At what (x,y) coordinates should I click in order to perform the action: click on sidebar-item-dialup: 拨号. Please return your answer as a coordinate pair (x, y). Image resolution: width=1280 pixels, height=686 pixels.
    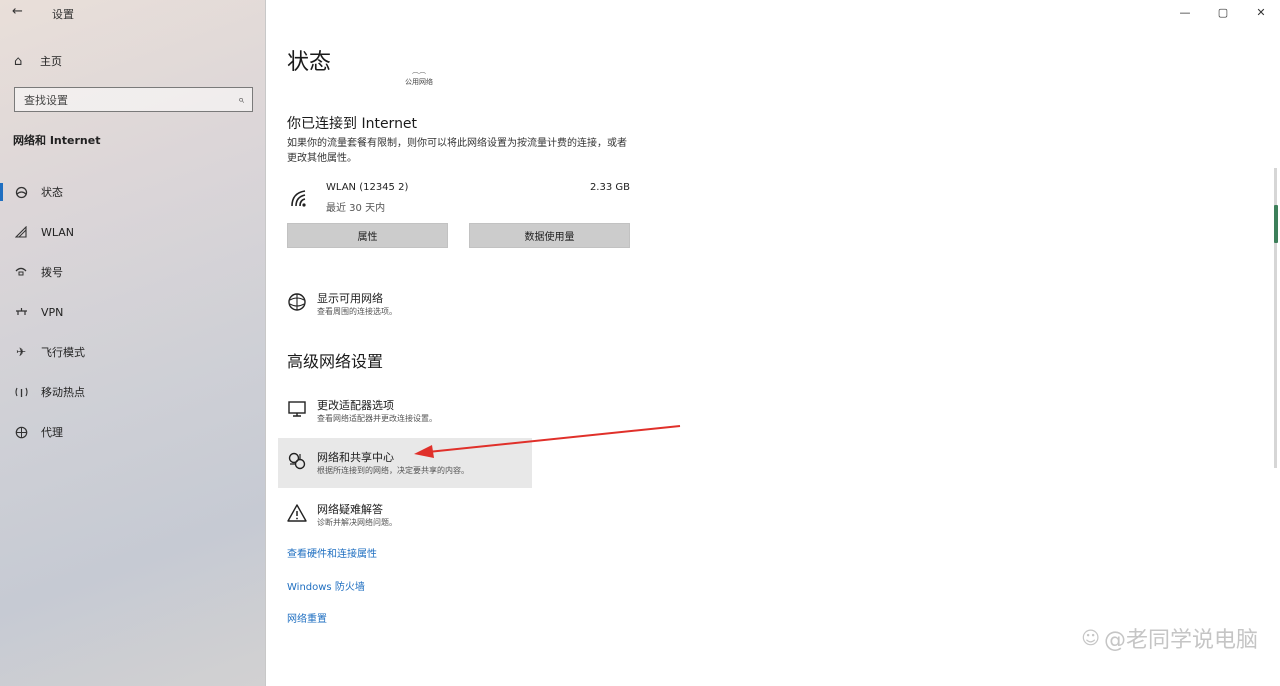
    Looking at the image, I should click on (133, 272).